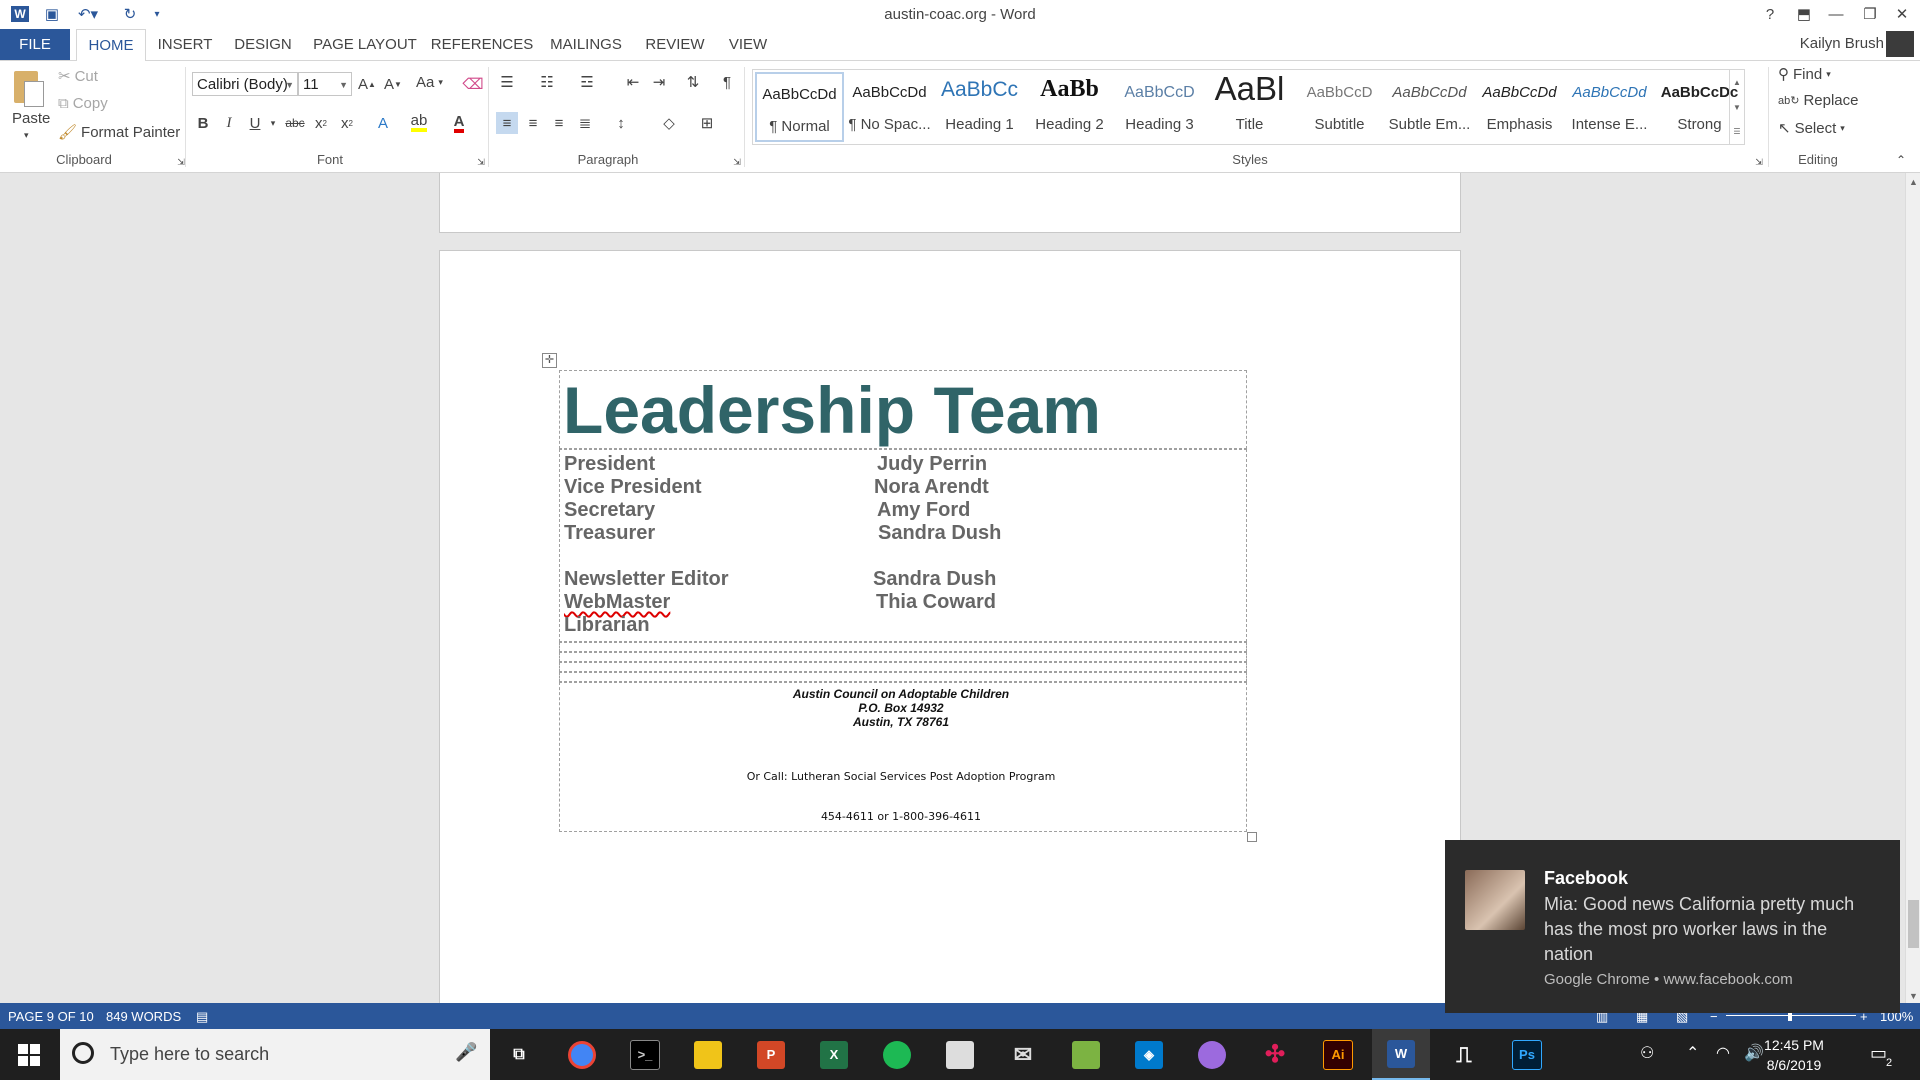  What do you see at coordinates (35, 44) in the screenshot?
I see `tab-file: FILE` at bounding box center [35, 44].